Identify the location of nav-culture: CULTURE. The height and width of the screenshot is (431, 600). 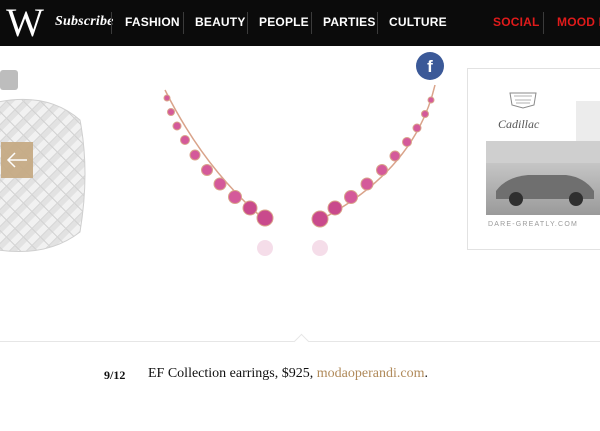
(418, 23).